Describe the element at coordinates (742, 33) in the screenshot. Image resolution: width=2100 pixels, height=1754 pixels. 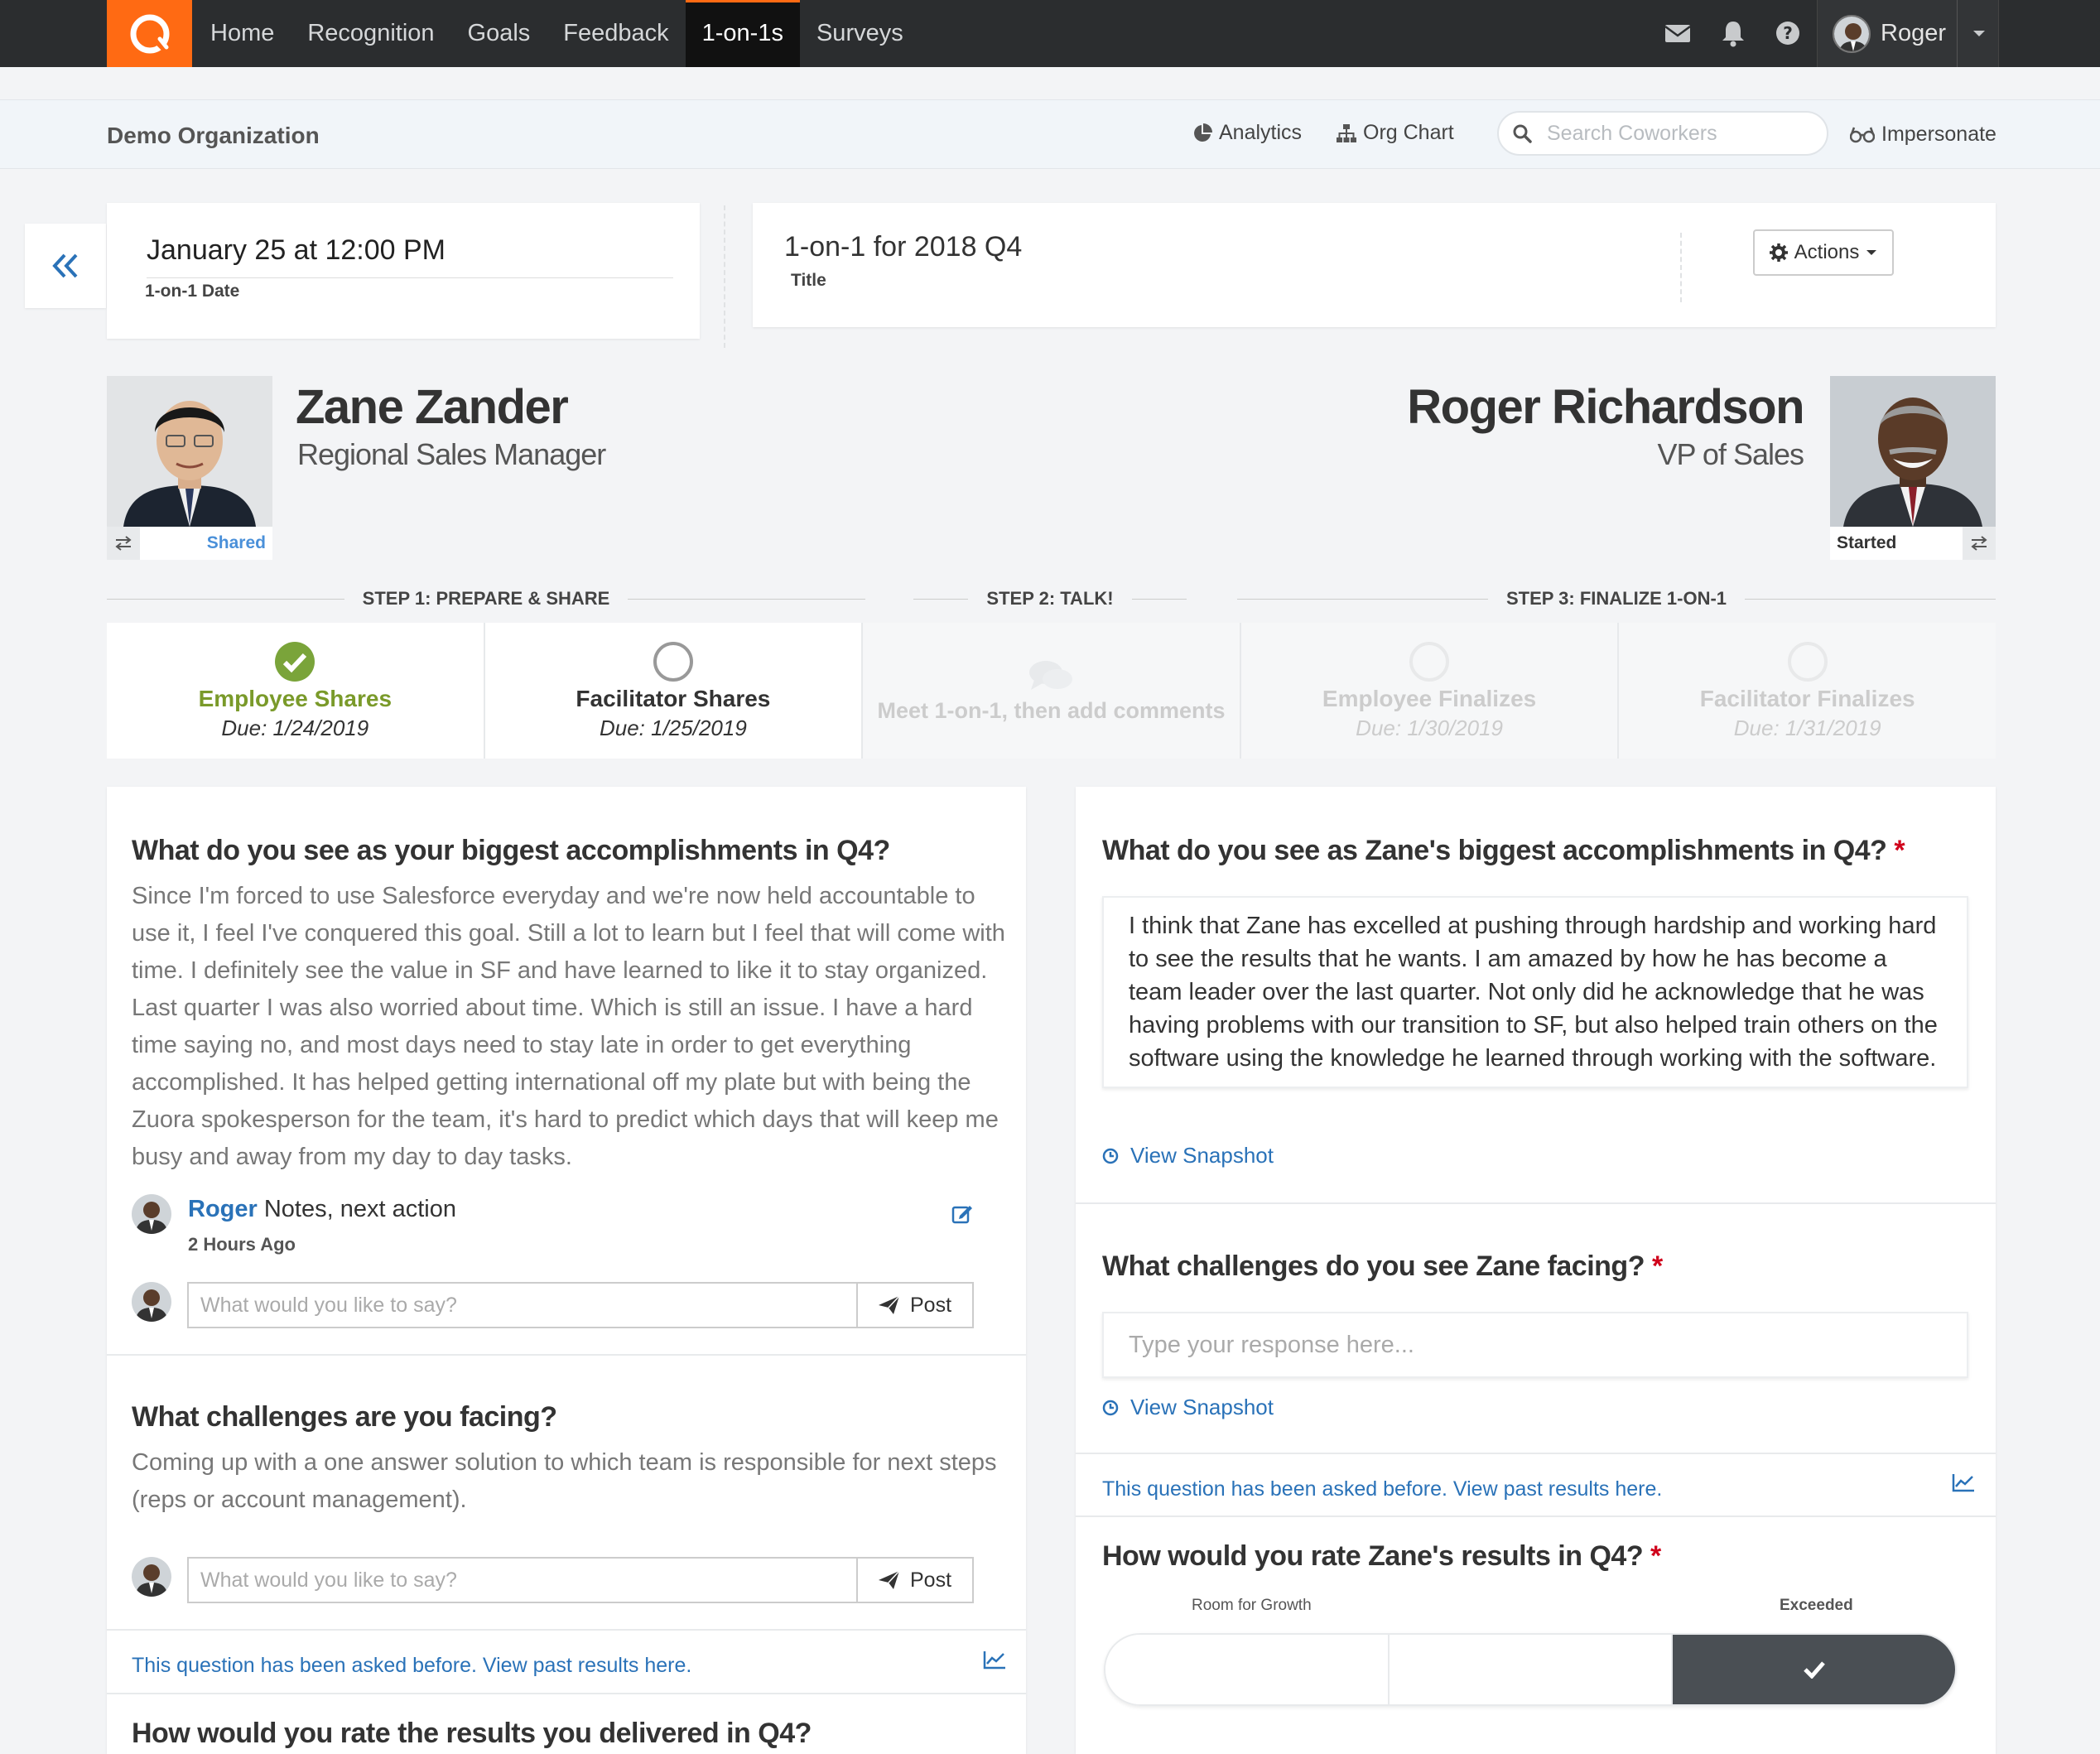
I see `nav-one-on-ones: 1-on-1s` at that location.